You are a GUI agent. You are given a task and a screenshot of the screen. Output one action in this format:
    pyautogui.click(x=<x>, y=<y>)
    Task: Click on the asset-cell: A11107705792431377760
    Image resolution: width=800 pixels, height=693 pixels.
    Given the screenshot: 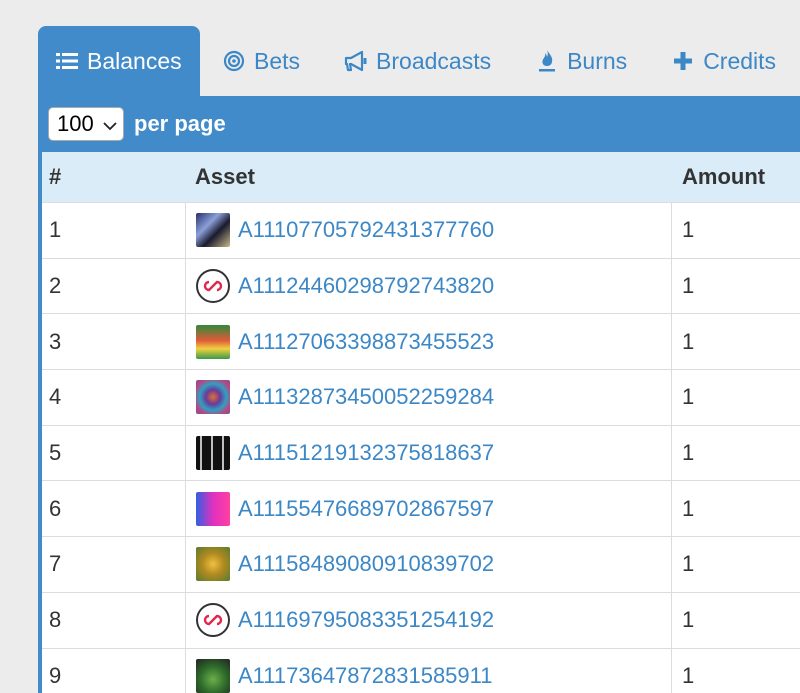 What is the action you would take?
    pyautogui.click(x=428, y=230)
    